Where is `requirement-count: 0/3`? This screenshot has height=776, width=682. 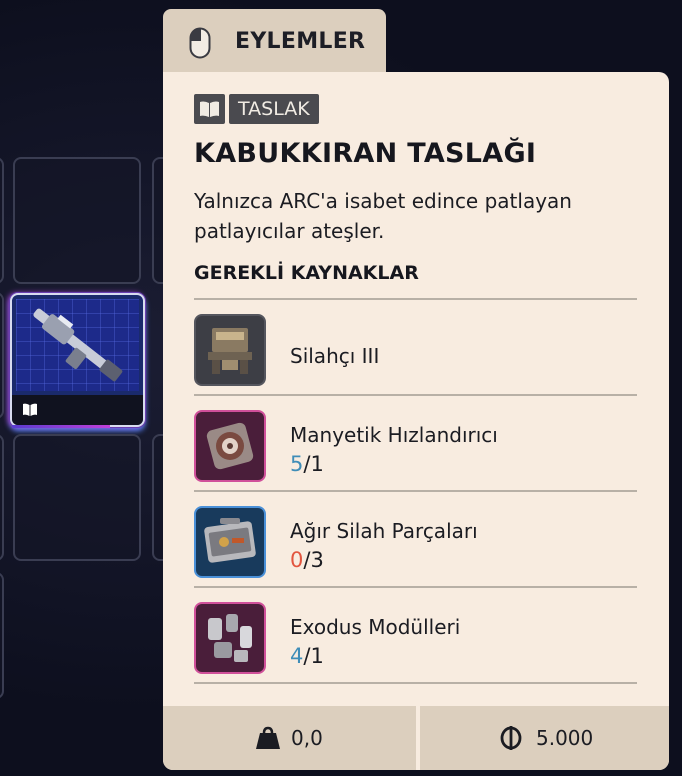 requirement-count: 0/3 is located at coordinates (307, 560).